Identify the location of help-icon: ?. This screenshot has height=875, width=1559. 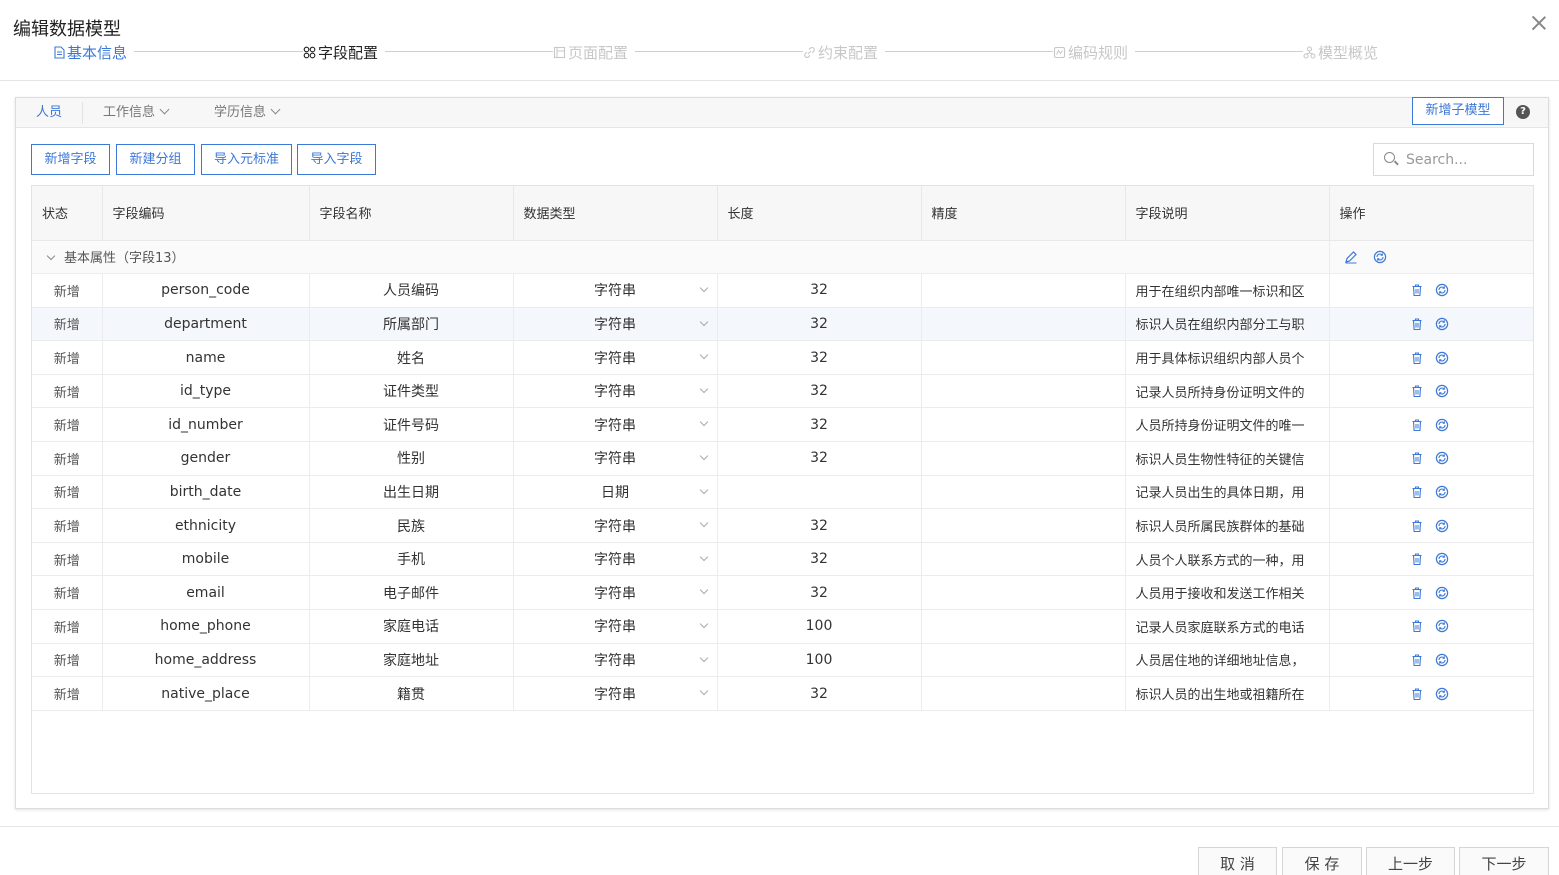
(1523, 112).